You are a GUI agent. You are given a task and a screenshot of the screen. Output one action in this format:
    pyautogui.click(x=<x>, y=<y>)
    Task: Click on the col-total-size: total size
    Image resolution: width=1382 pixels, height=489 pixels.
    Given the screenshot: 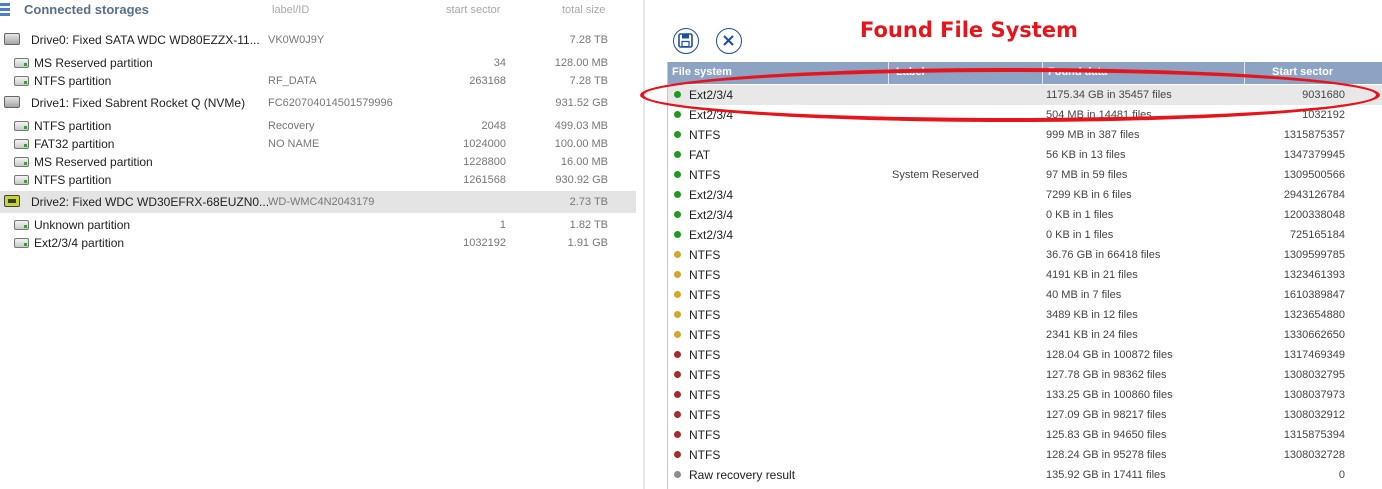 What is the action you would take?
    pyautogui.click(x=583, y=10)
    